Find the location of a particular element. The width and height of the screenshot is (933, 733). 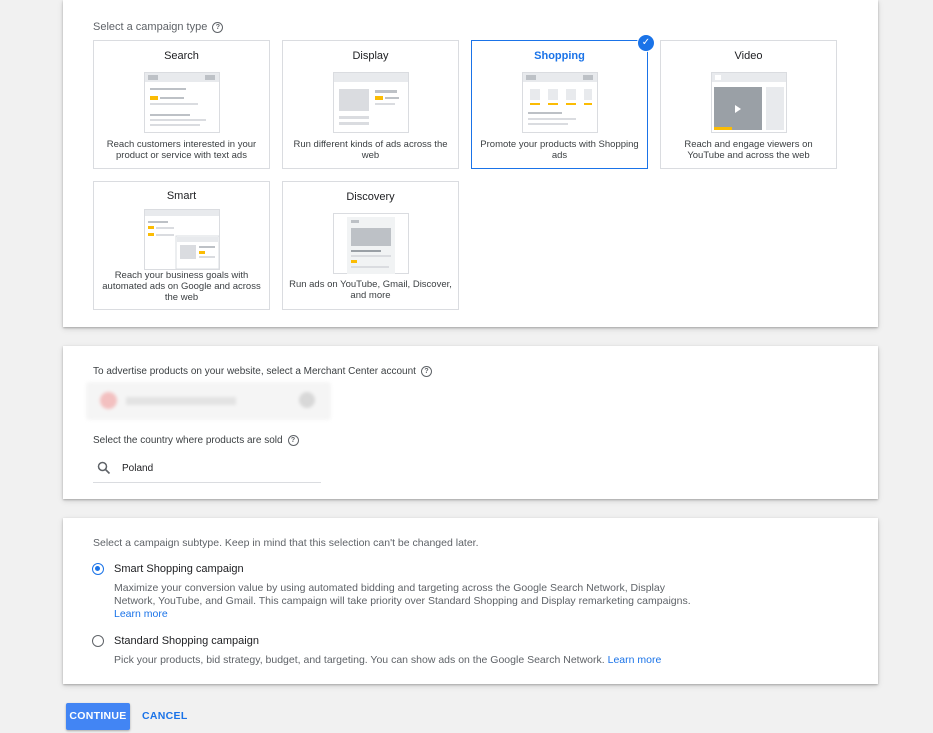

cancel-button: CANCEL is located at coordinates (165, 716).